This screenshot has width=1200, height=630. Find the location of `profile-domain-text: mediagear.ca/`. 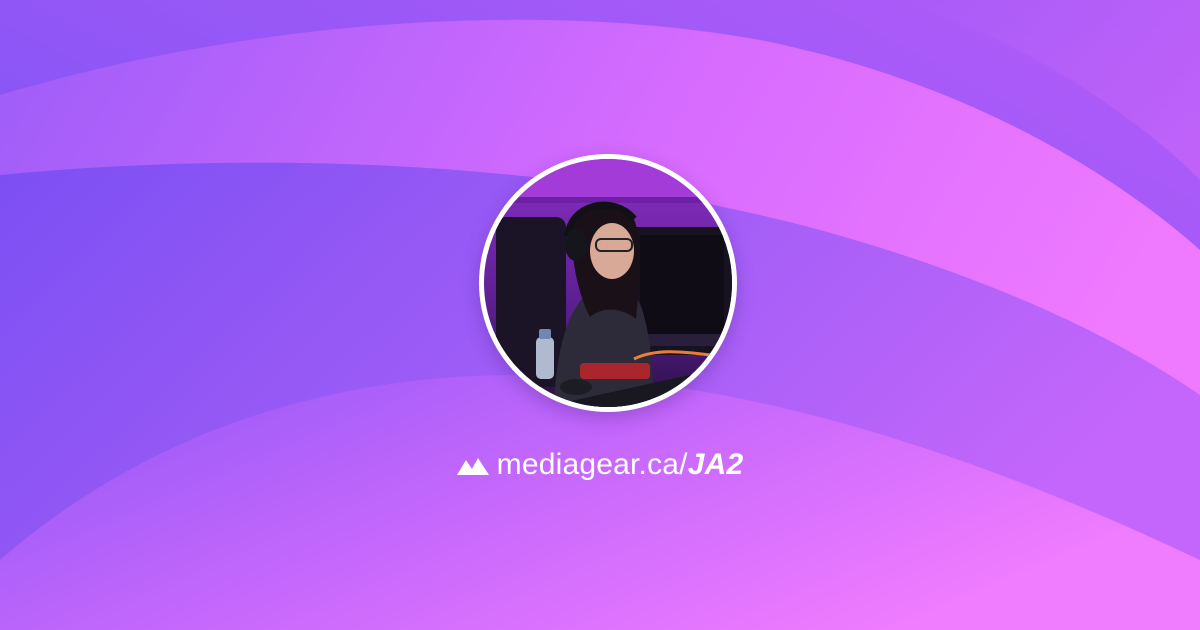

profile-domain-text: mediagear.ca/ is located at coordinates (592, 464).